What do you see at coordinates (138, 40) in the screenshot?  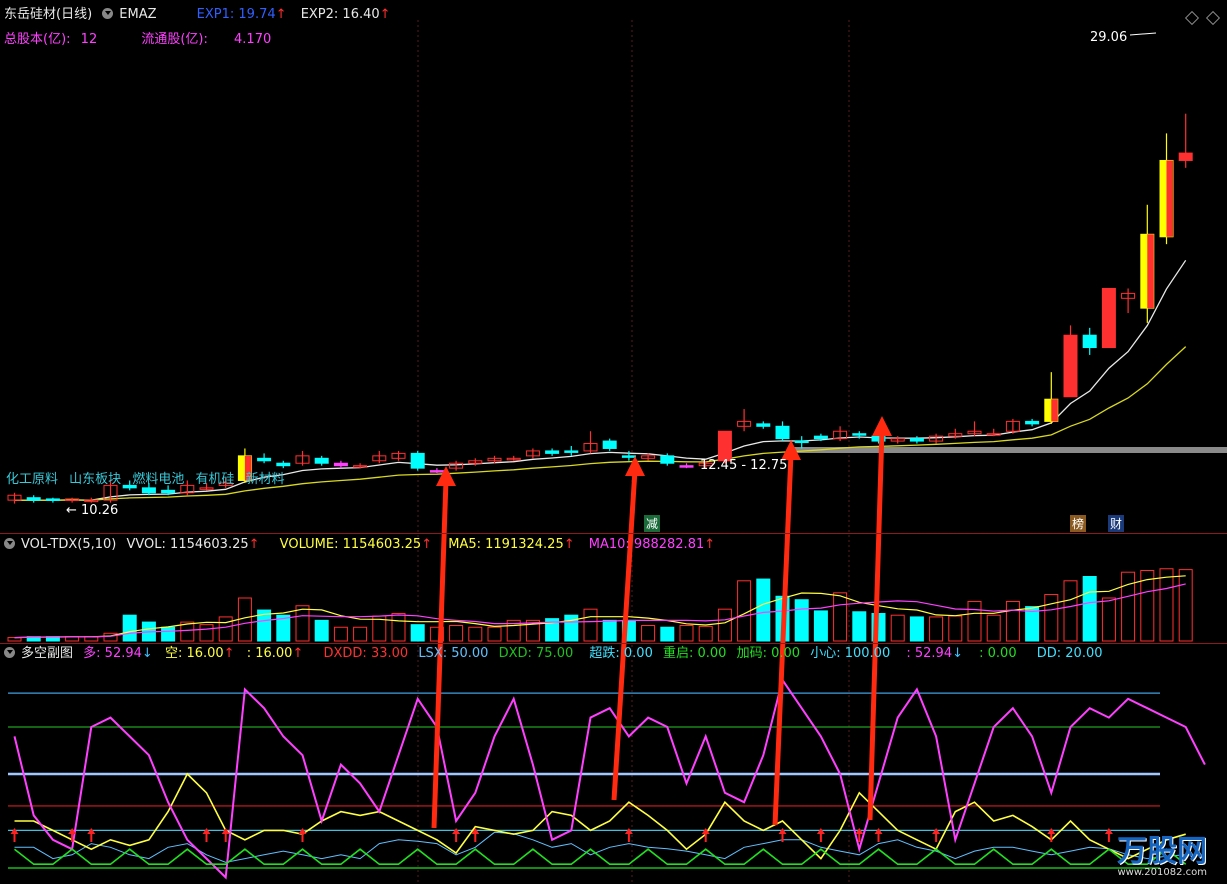 I see `share-info: 总股本(亿): 12 流通股(亿): 4.170` at bounding box center [138, 40].